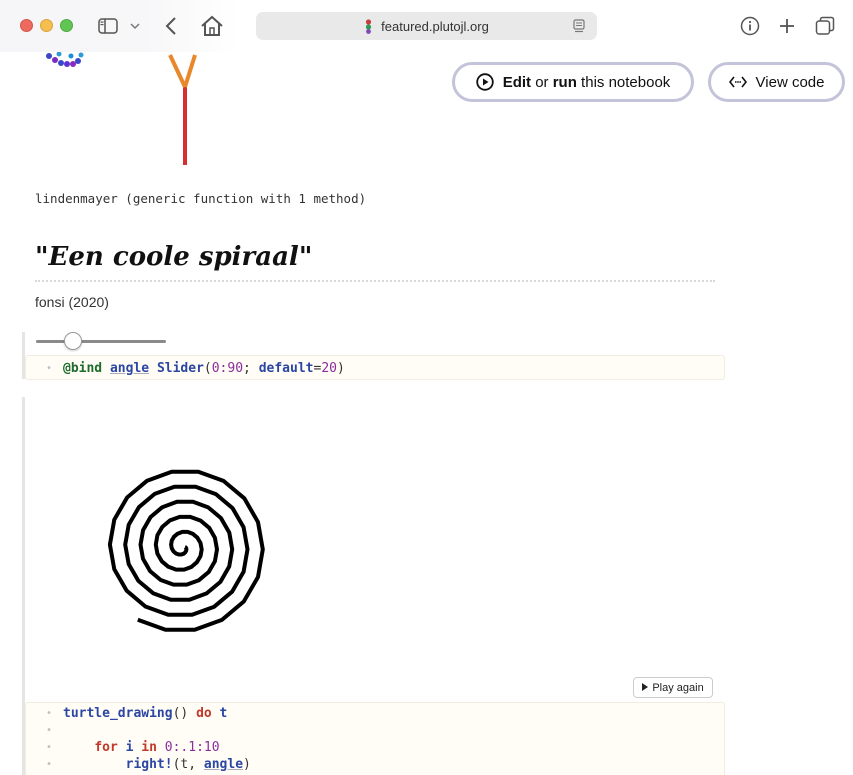 This screenshot has width=853, height=775. What do you see at coordinates (118, 713) in the screenshot?
I see `code-token: turtle_drawing` at bounding box center [118, 713].